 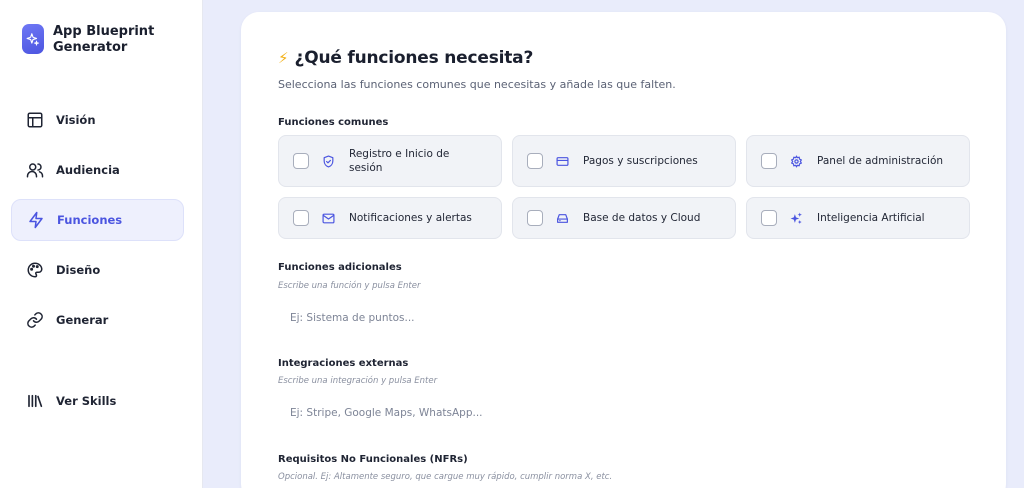 I want to click on integrations-label: Integraciones externas, so click(x=343, y=363).